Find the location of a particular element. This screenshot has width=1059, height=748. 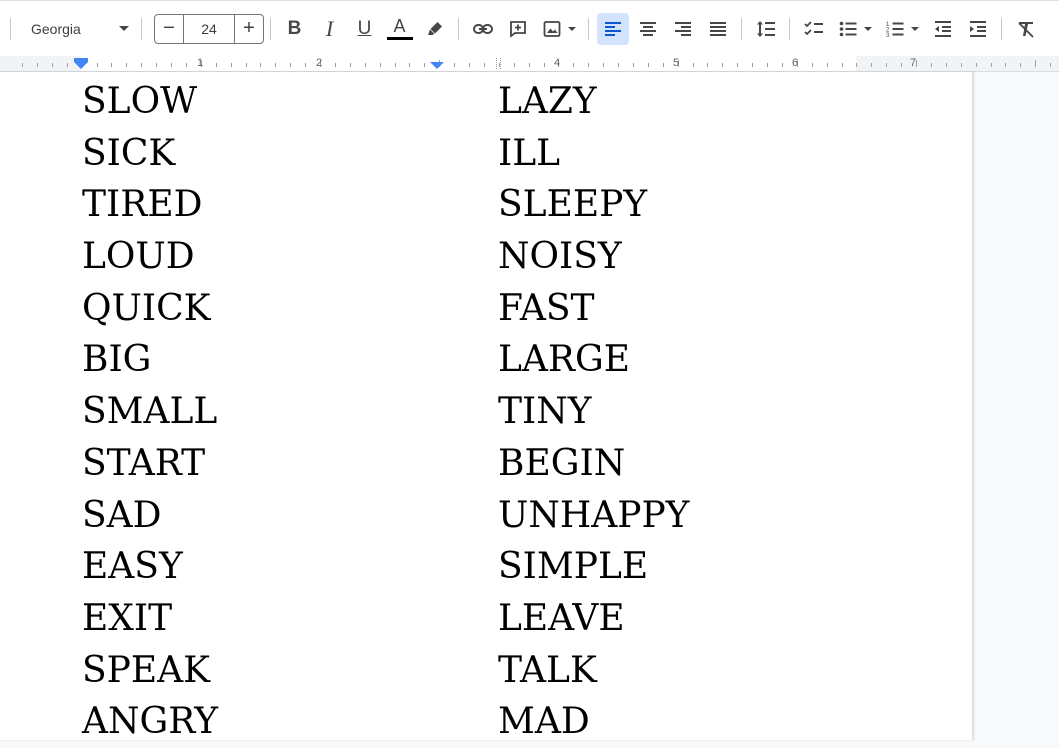

tab-stop-marker is located at coordinates (437, 65).